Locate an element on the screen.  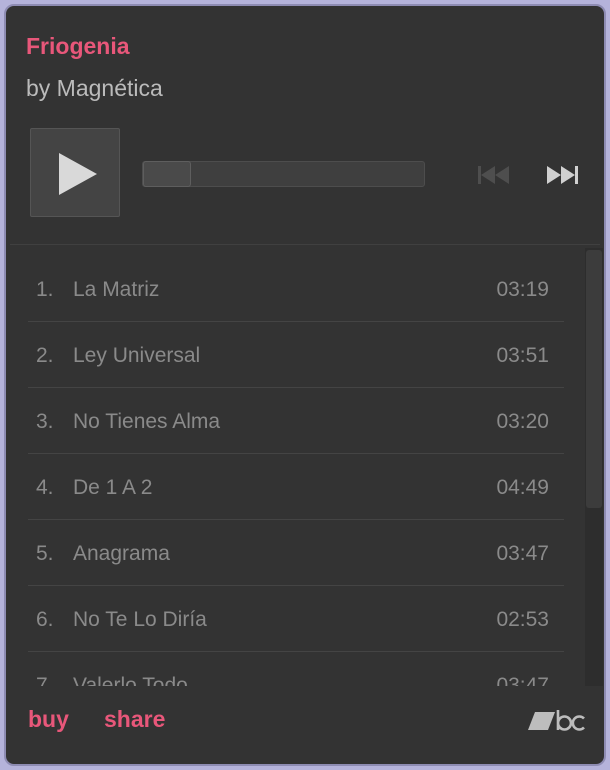
progress-handle is located at coordinates (167, 174).